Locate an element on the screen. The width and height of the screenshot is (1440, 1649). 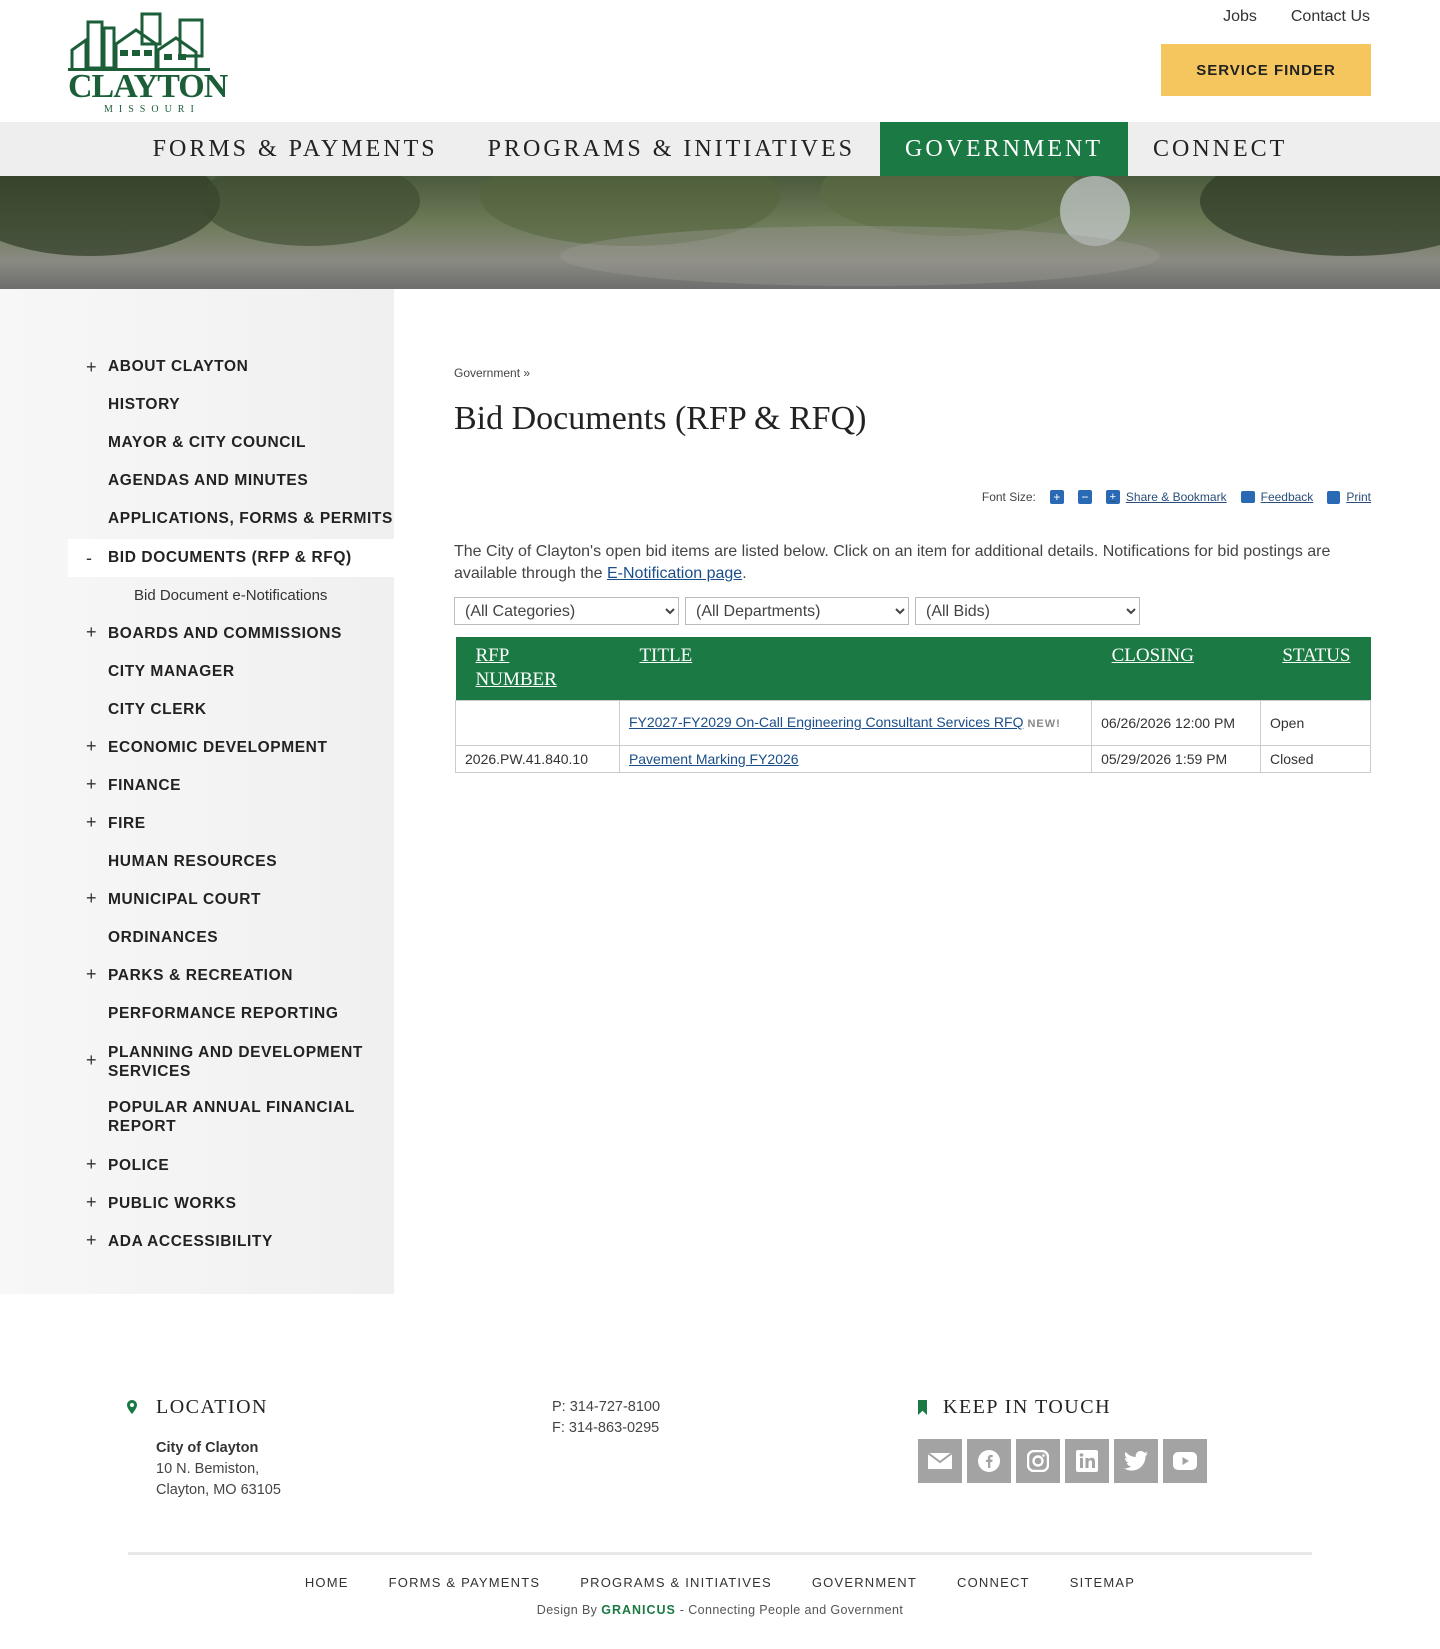
sidebar-item-public-works: + PUBLIC WORKS is located at coordinates (231, 1204).